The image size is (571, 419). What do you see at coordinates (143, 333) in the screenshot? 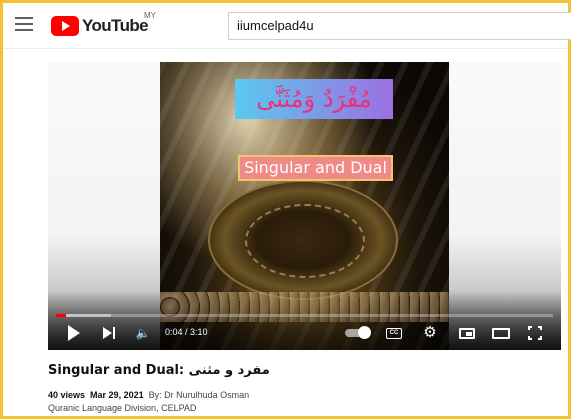
I see `volume-icon: 🔈` at bounding box center [143, 333].